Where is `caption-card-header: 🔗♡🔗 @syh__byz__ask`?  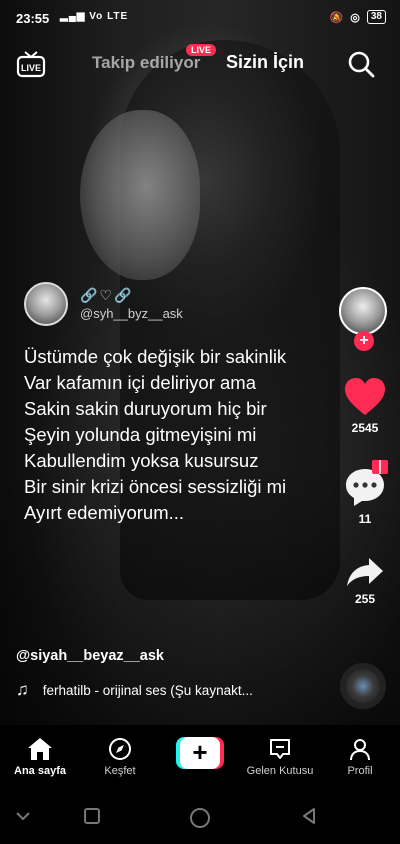 caption-card-header: 🔗♡🔗 @syh__byz__ask is located at coordinates (103, 304).